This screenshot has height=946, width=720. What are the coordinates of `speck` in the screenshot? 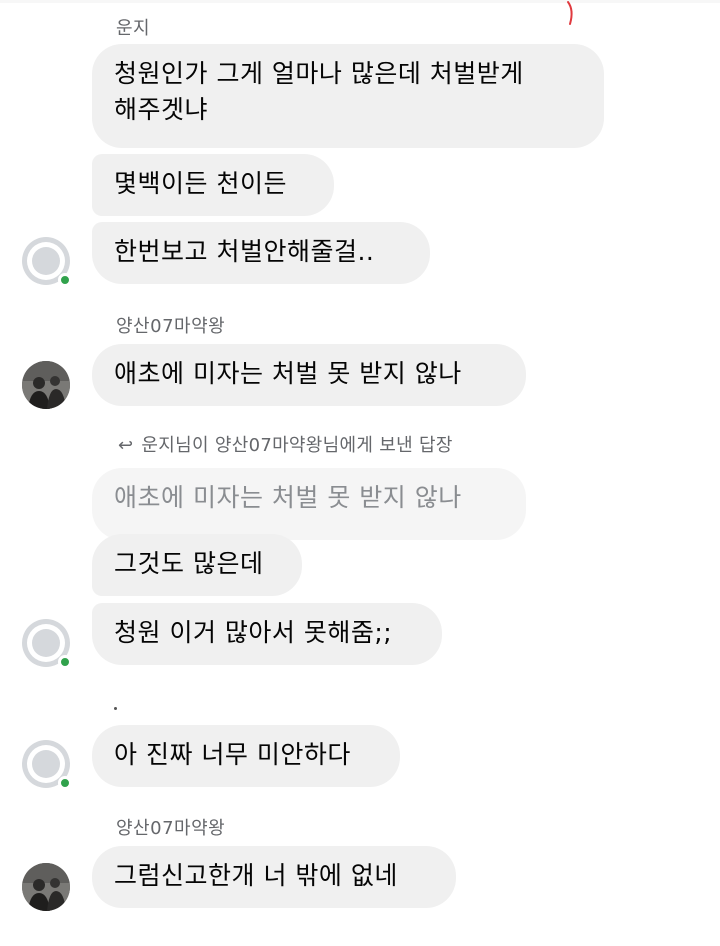 It's located at (115, 708).